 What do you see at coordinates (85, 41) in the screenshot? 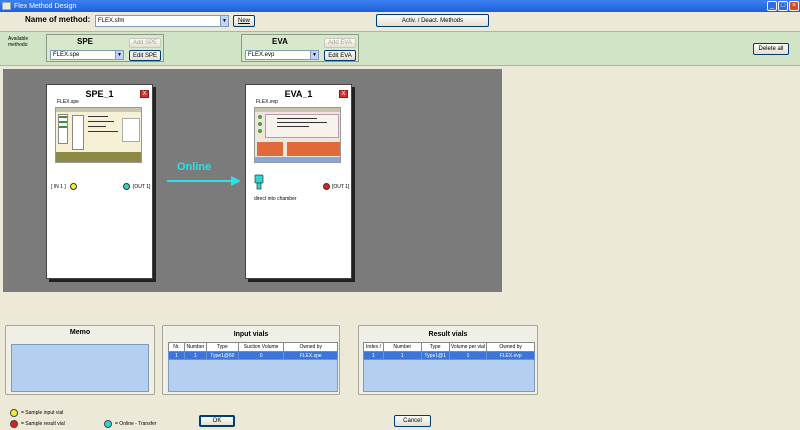
I see `spe-title: SPE` at bounding box center [85, 41].